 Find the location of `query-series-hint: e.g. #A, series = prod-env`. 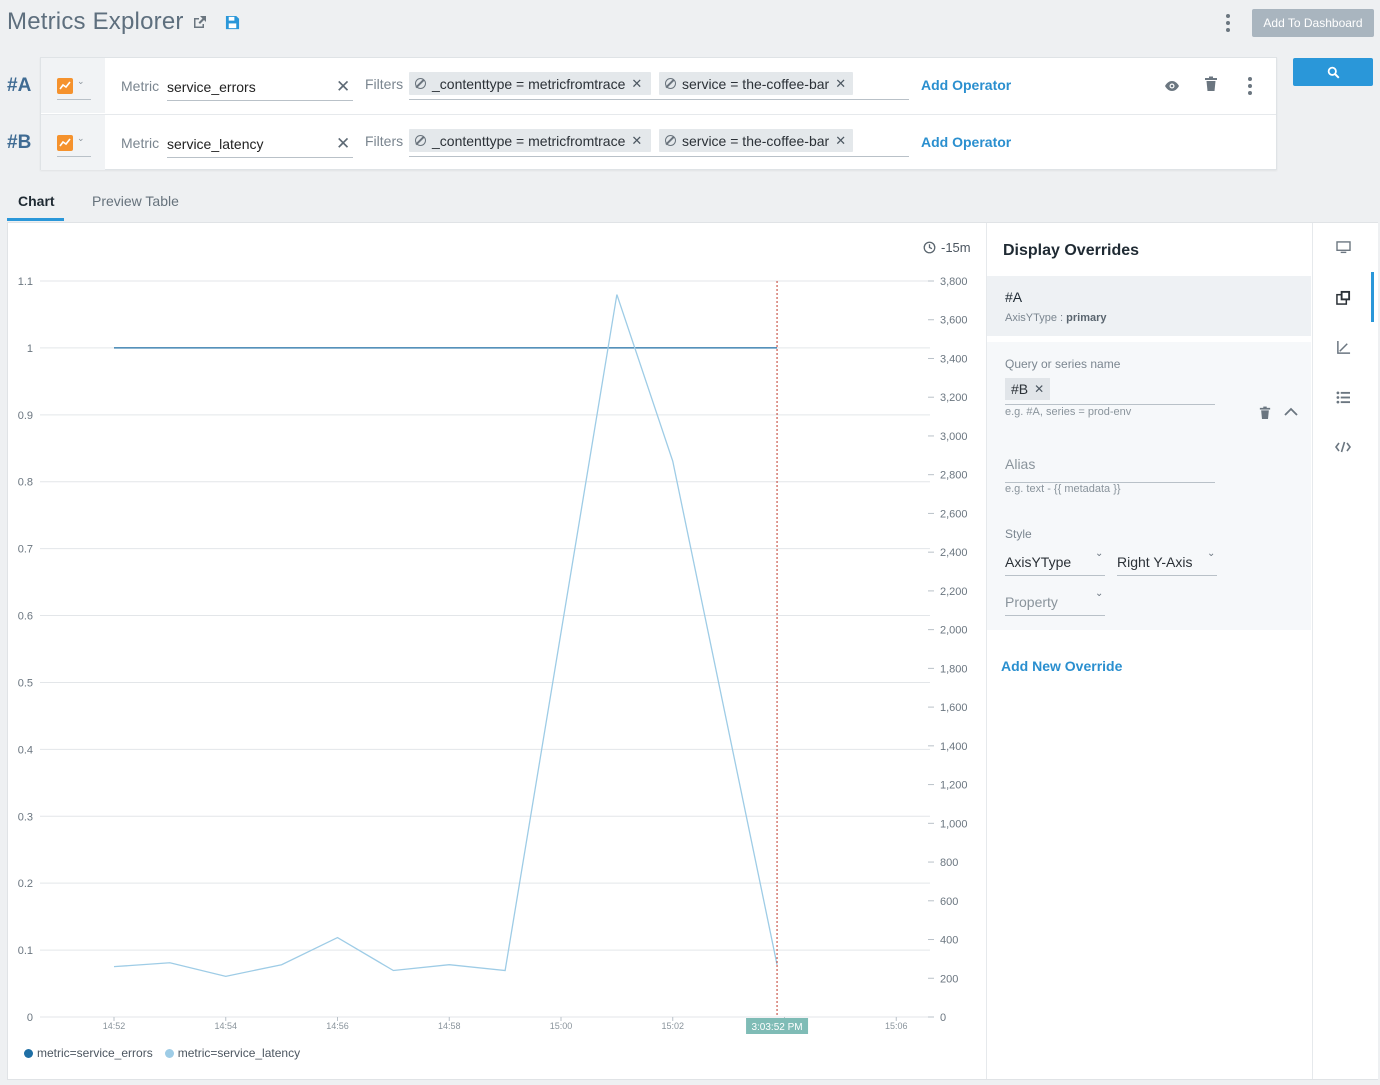

query-series-hint: e.g. #A, series = prod-env is located at coordinates (1068, 412).